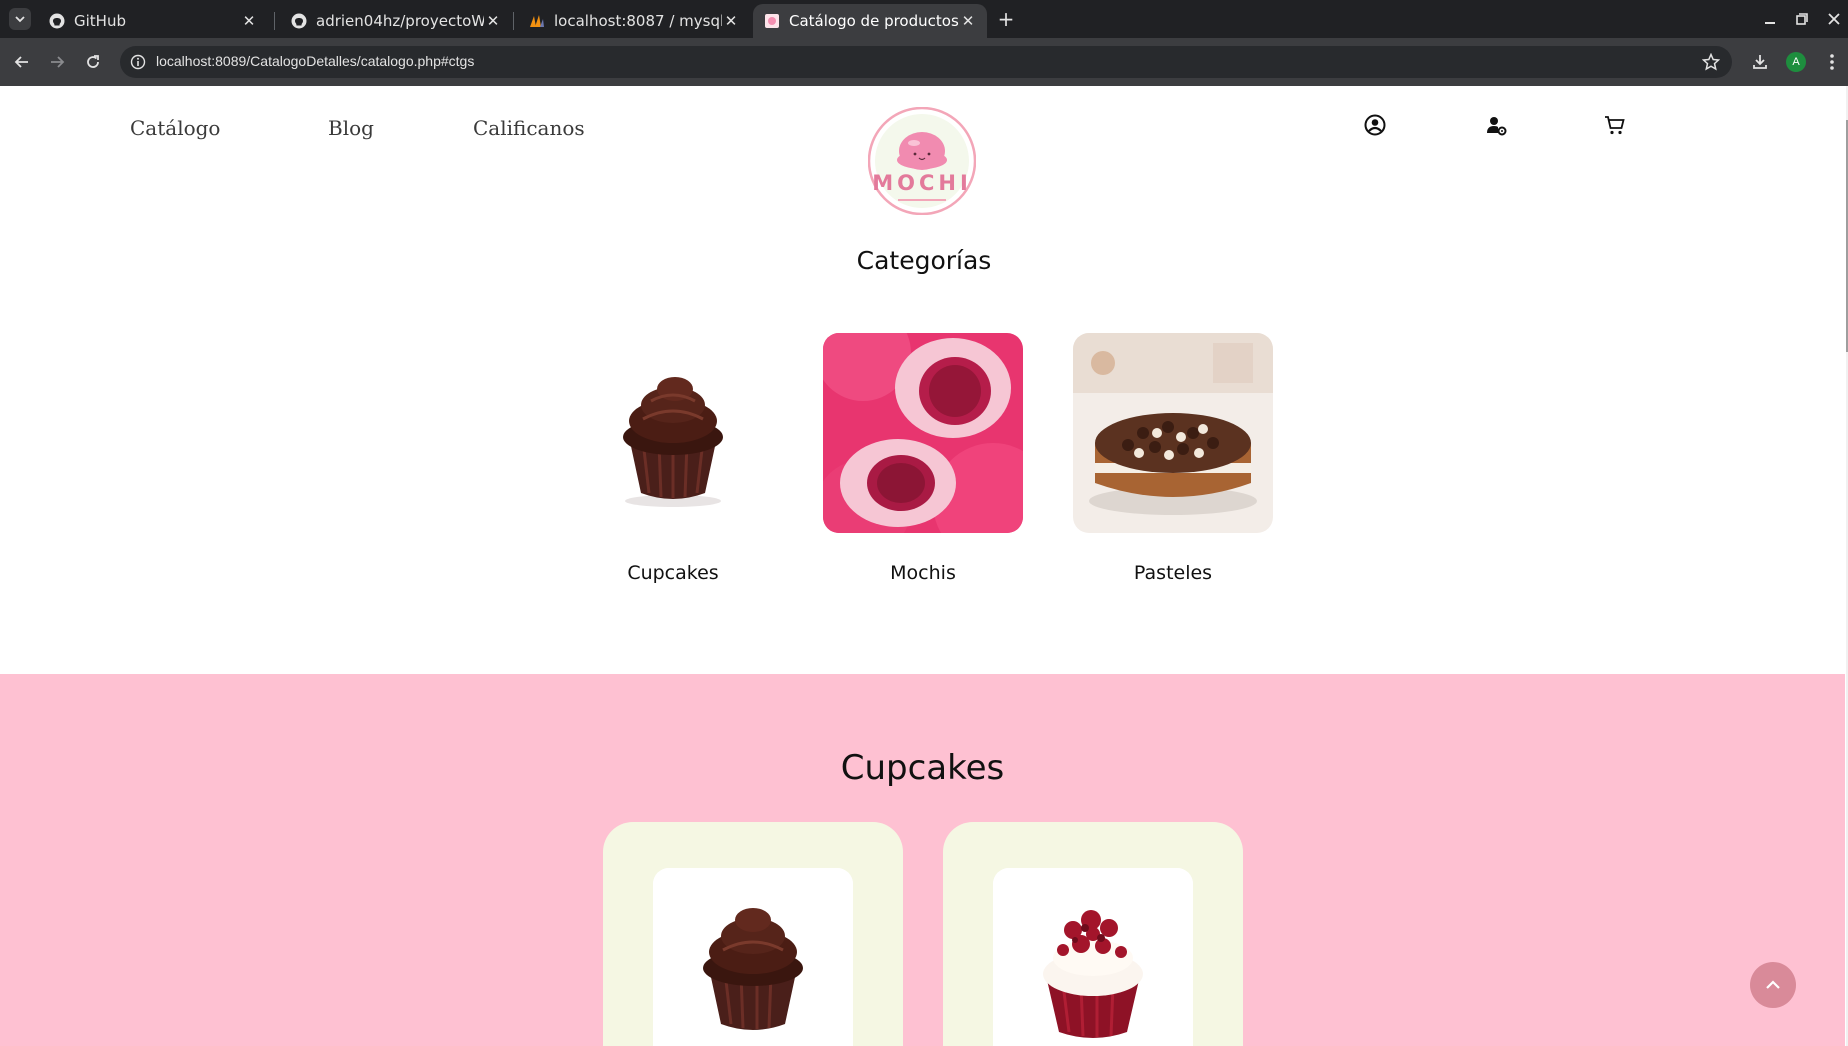 This screenshot has width=1848, height=1046. Describe the element at coordinates (1832, 62) in the screenshot. I see `kebab-menu-icon` at that location.